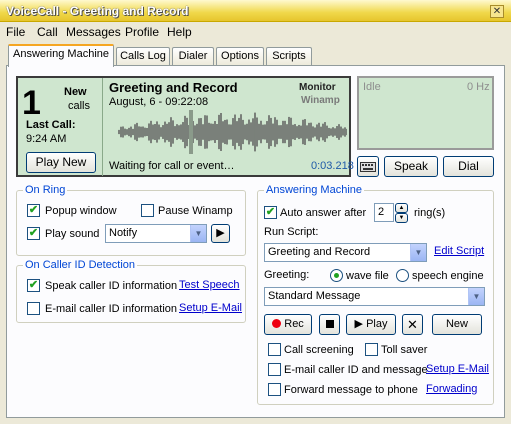  I want to click on pause-winamp-checkbox, so click(147, 210).